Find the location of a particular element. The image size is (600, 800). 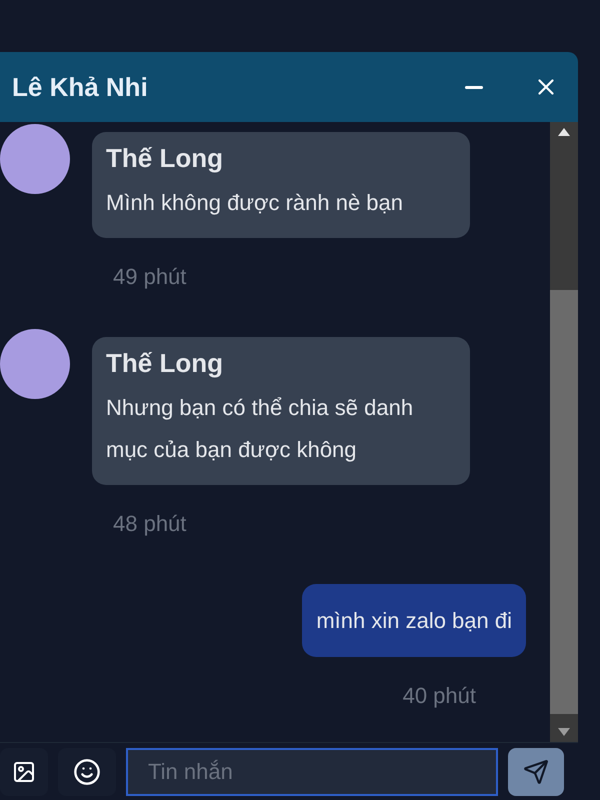

emoji-button is located at coordinates (87, 772).